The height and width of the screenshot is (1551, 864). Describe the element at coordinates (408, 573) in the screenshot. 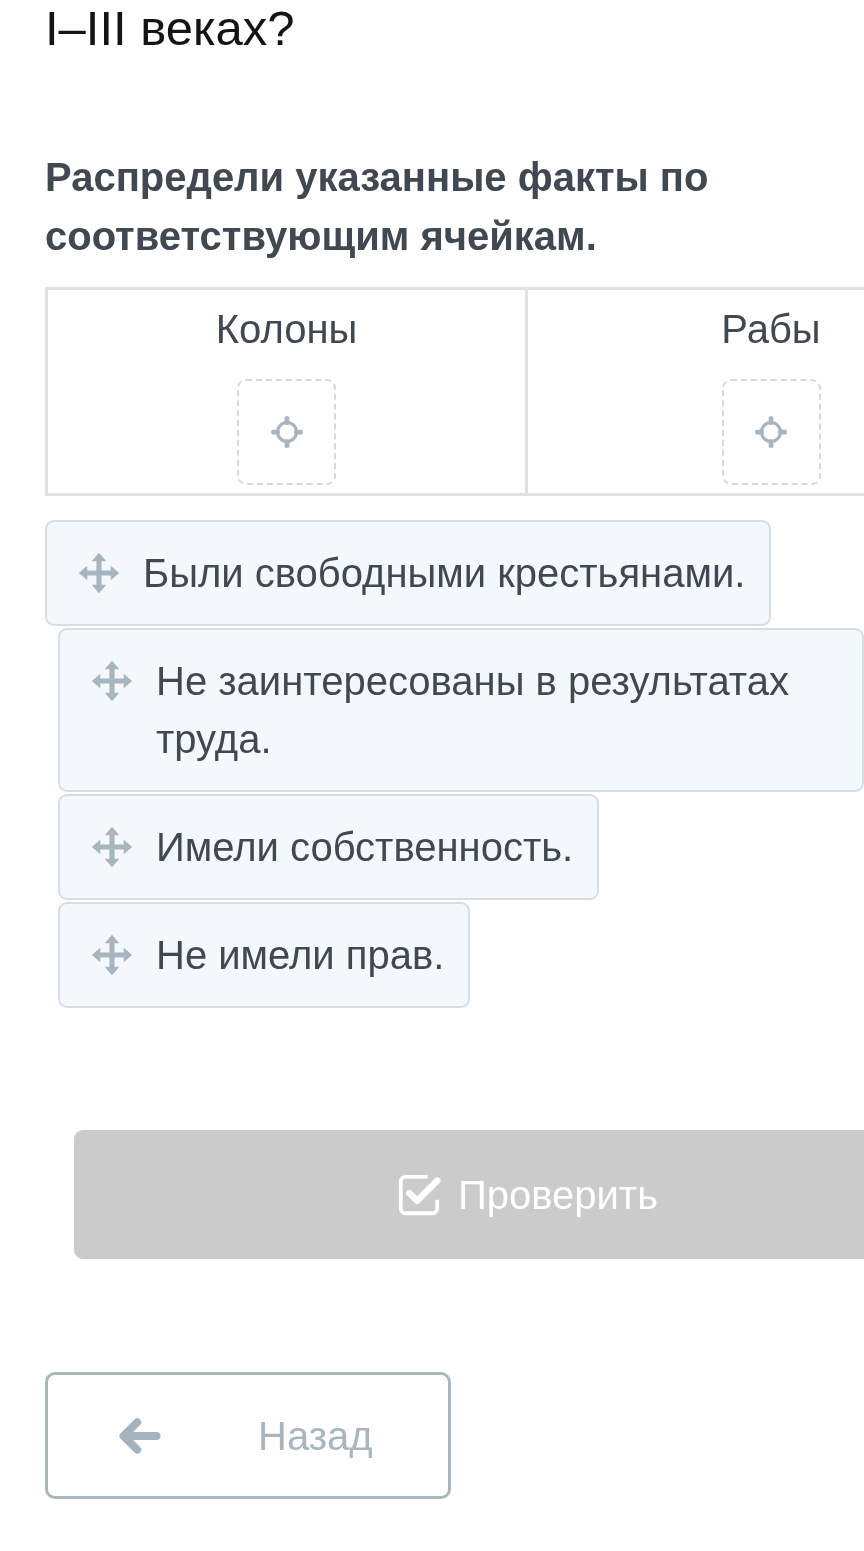

I see `fact-card: Были свободными крестьянами.` at that location.